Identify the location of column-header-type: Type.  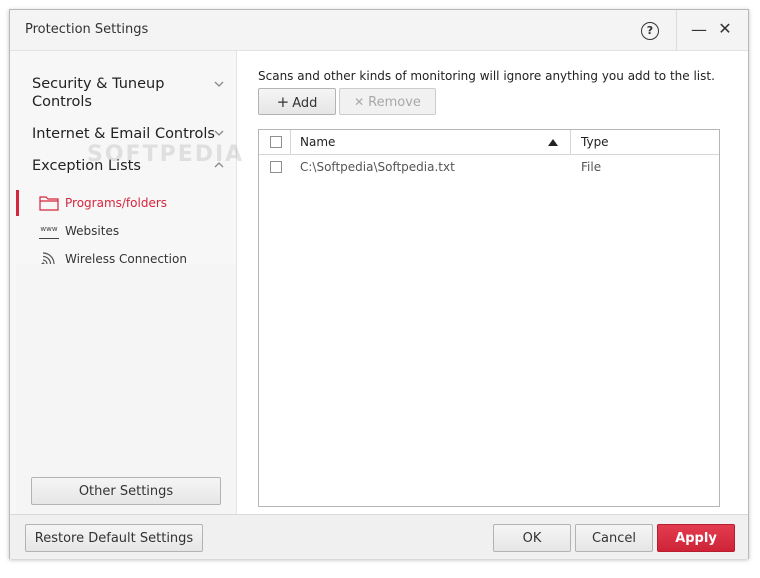
(595, 142).